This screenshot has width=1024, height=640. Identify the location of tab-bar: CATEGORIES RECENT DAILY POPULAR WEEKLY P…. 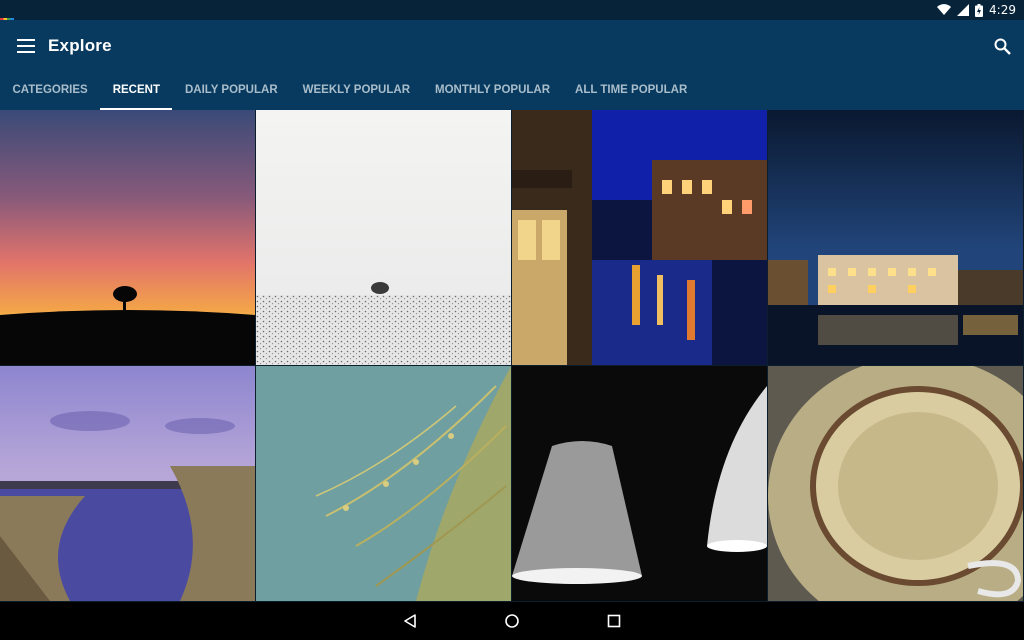
(350, 91).